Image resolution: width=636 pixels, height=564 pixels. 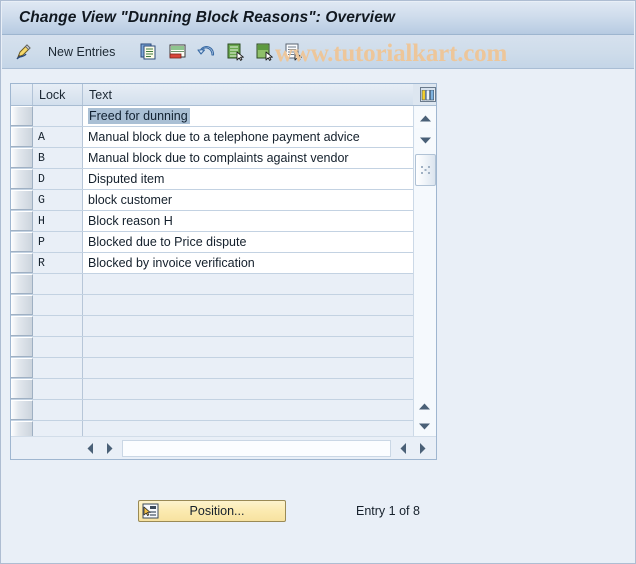 What do you see at coordinates (248, 200) in the screenshot?
I see `cell-text: block customer` at bounding box center [248, 200].